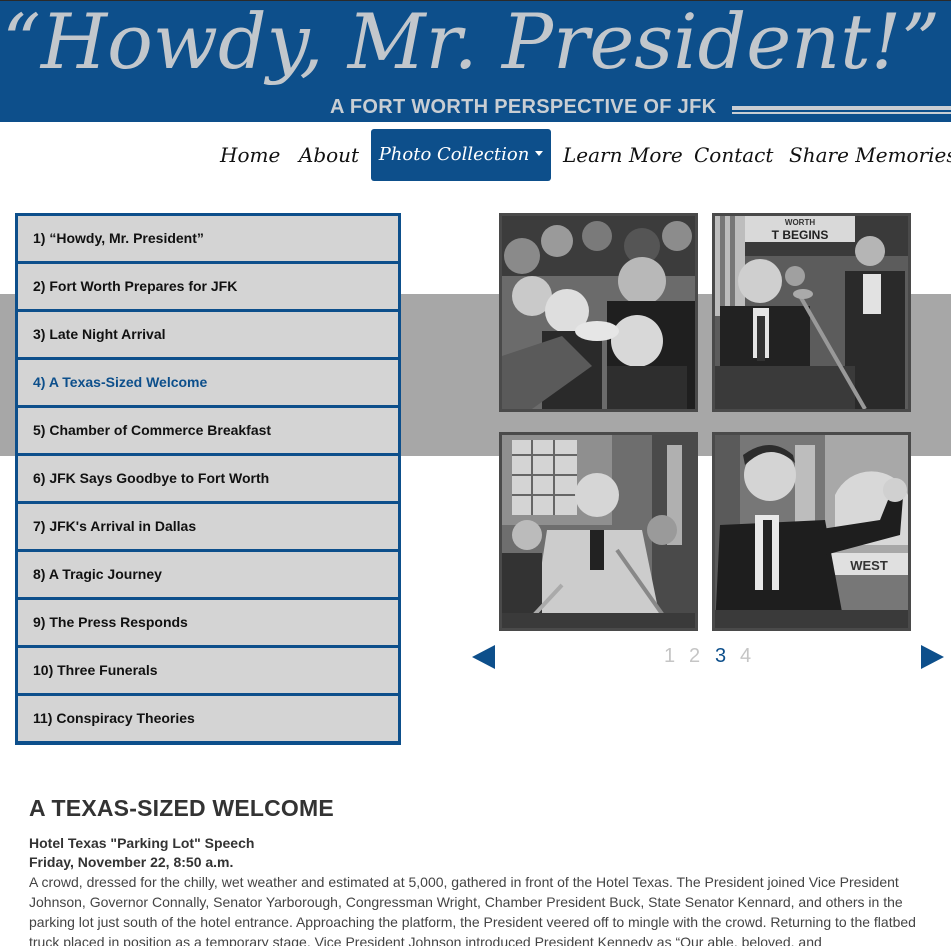  I want to click on next-arrow-icon, so click(932, 657).